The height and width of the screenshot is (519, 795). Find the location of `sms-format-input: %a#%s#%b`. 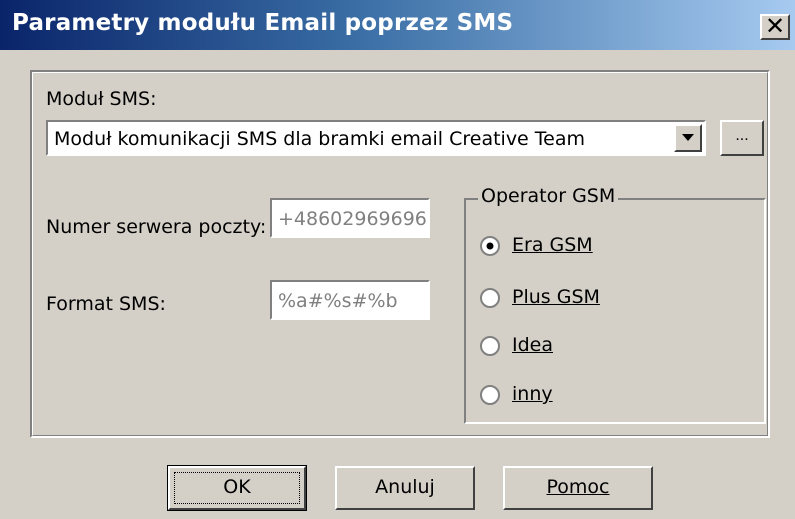

sms-format-input: %a#%s#%b is located at coordinates (350, 300).